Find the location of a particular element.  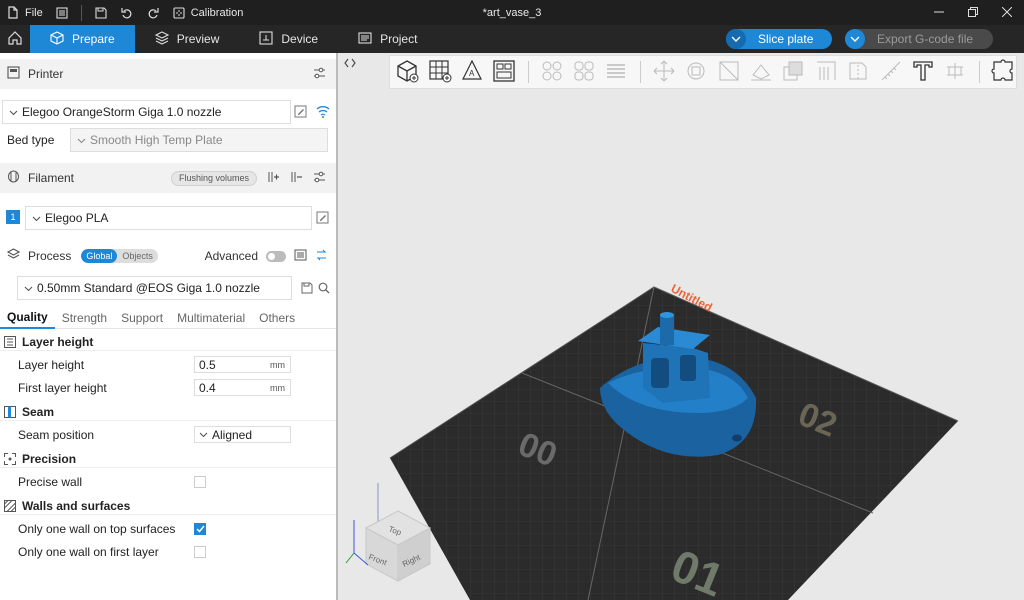

bed-type-label: Bed type is located at coordinates (31, 140).